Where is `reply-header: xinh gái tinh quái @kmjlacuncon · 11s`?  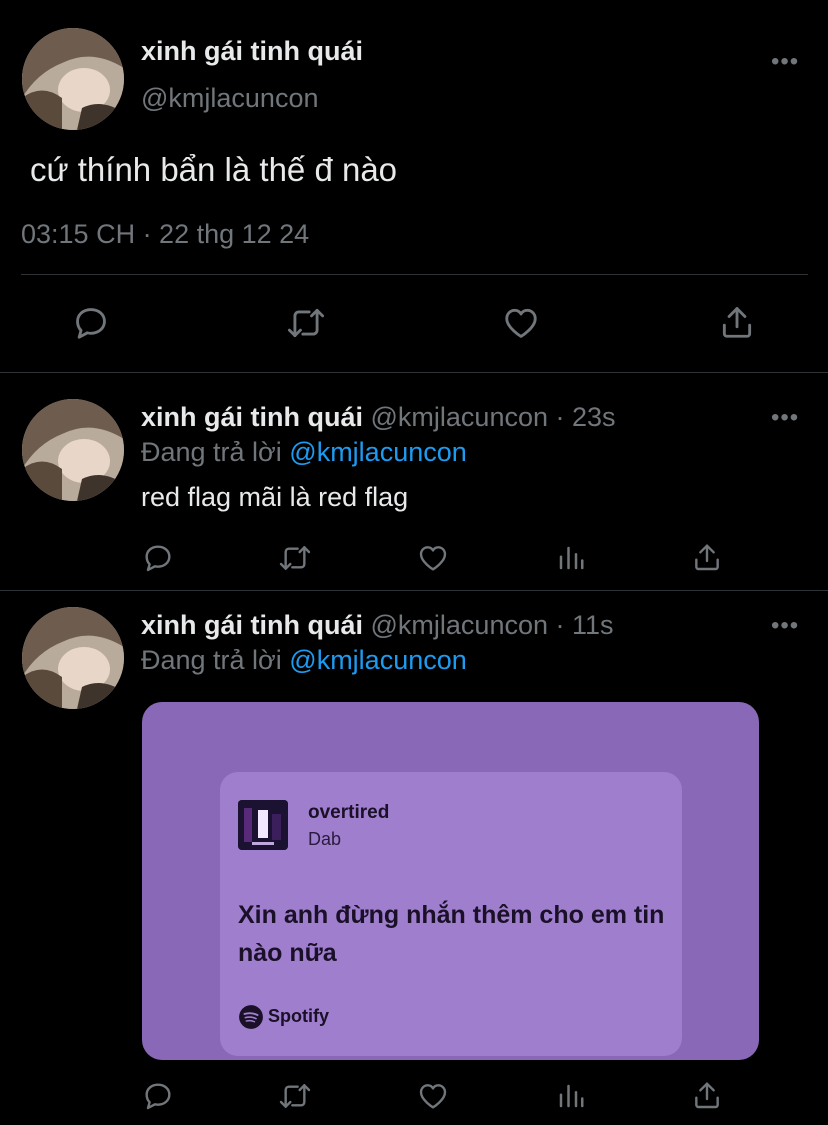 reply-header: xinh gái tinh quái @kmjlacuncon · 11s is located at coordinates (377, 625).